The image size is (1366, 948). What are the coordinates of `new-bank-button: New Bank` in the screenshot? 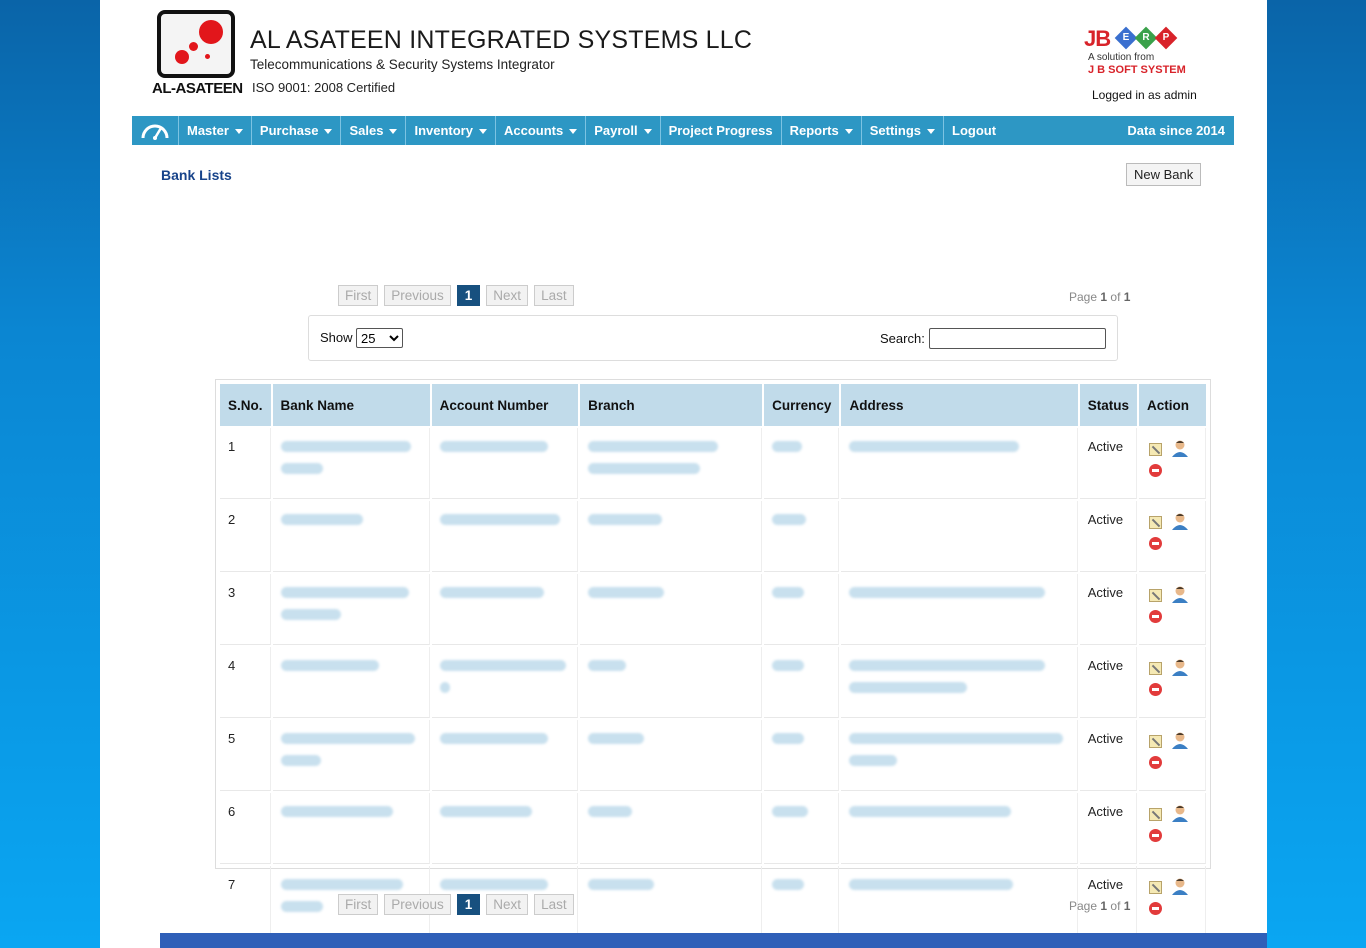 It's located at (1164, 174).